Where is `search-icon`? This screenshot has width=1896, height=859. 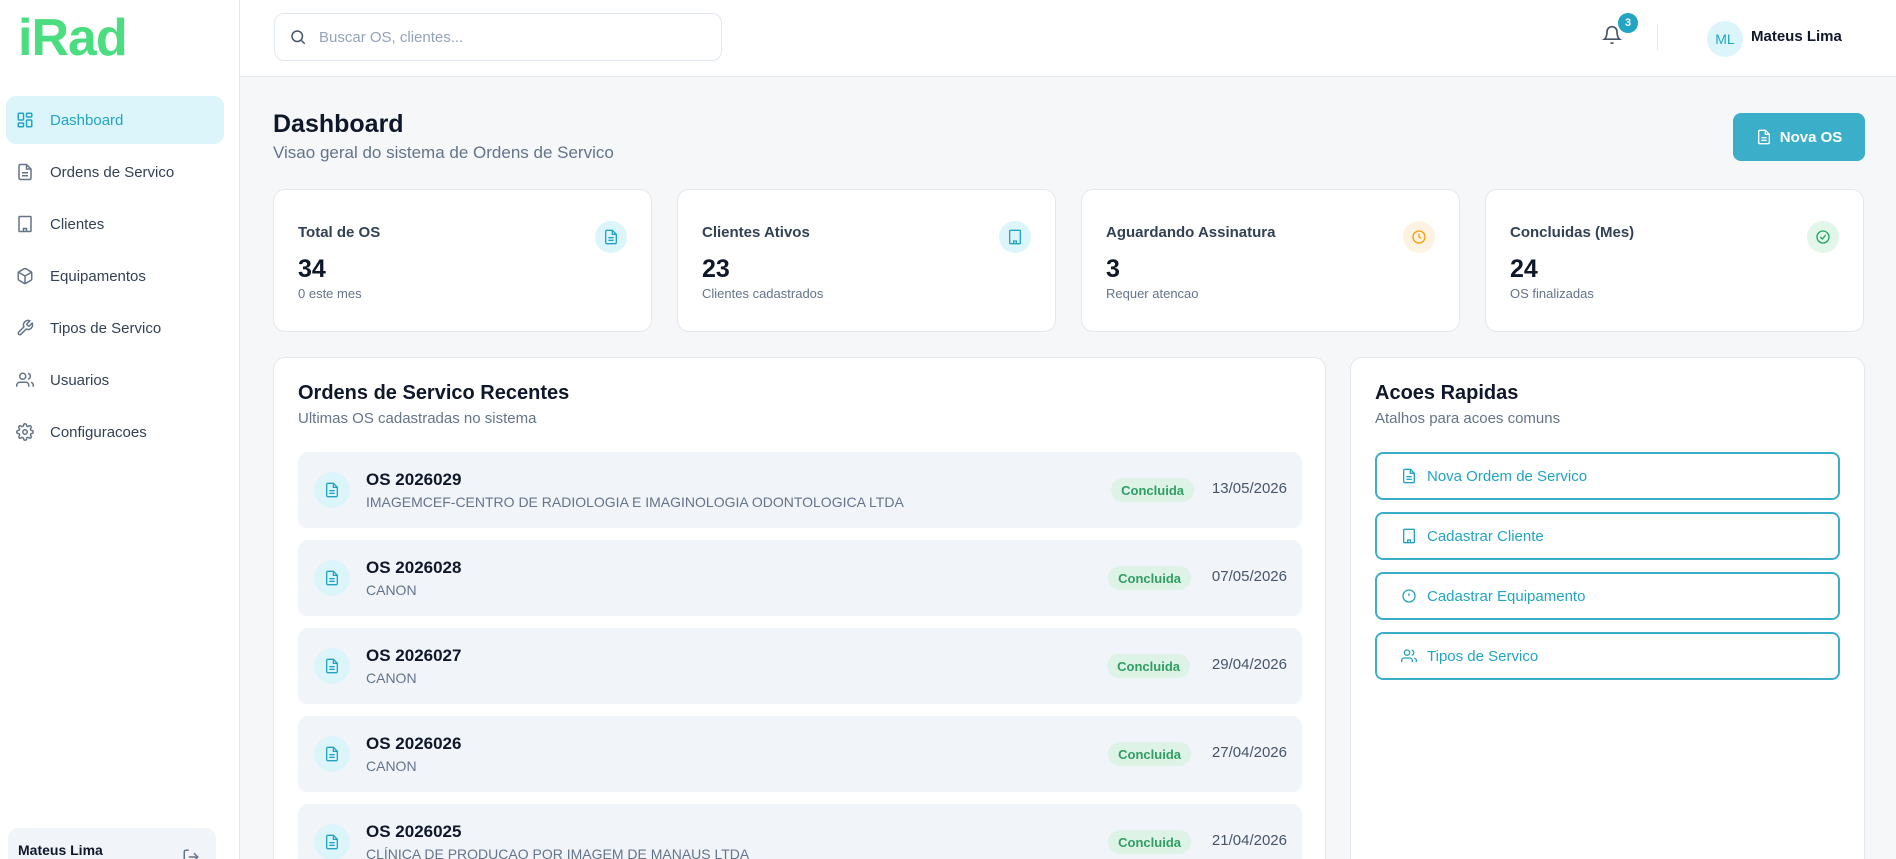
search-icon is located at coordinates (298, 37).